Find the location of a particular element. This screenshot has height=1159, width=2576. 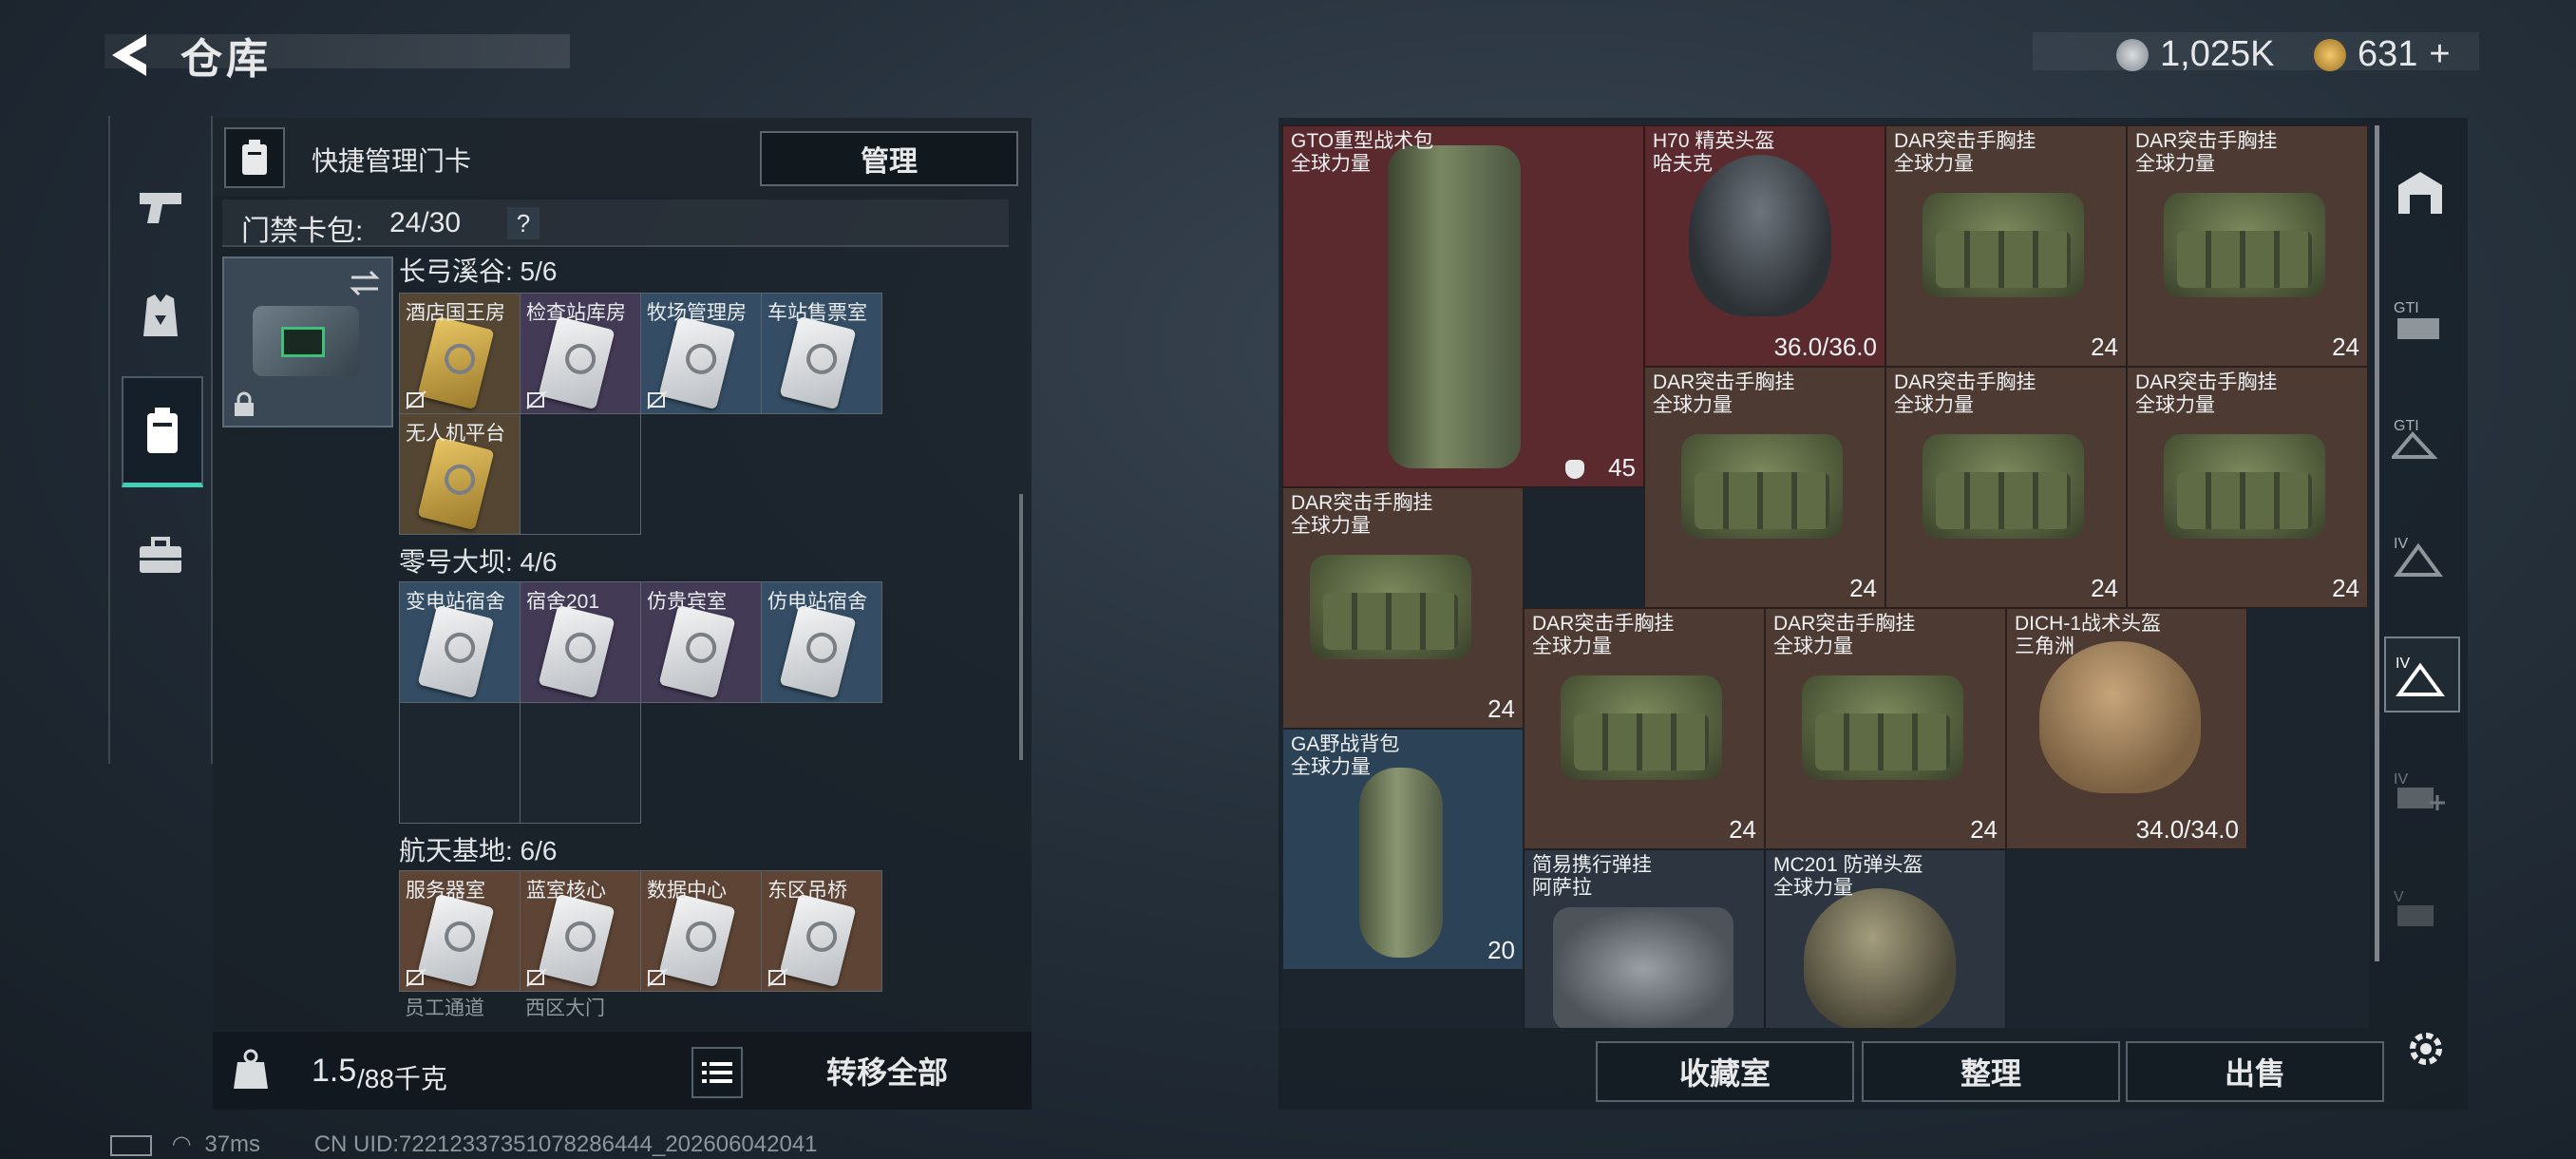

tab-gti: GTI is located at coordinates (2420, 319).